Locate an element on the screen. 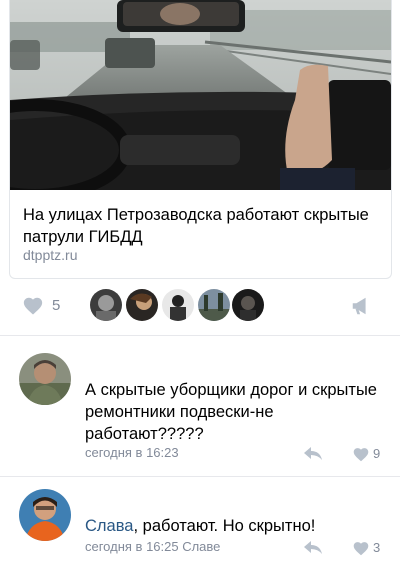  comment-date: сегодня в 16:23 is located at coordinates (132, 452).